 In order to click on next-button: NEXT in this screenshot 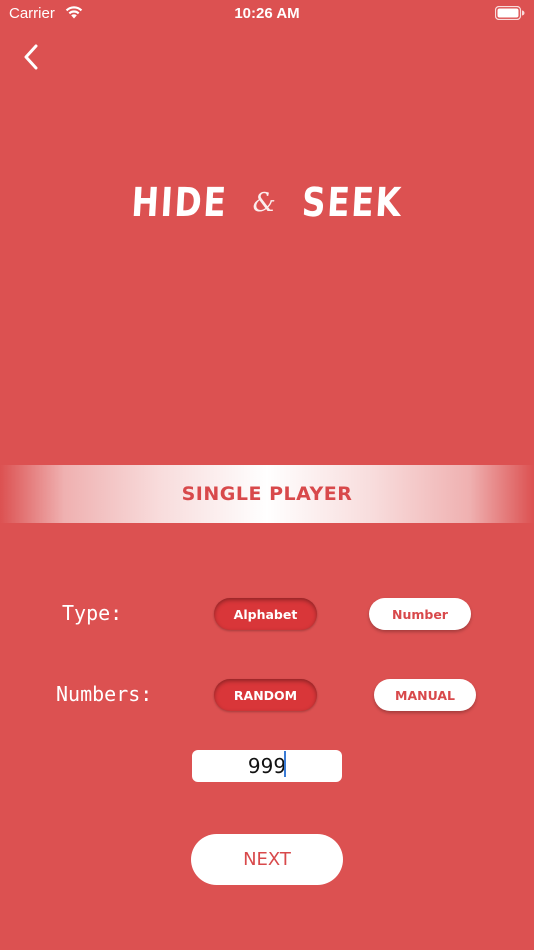, I will do `click(267, 859)`.